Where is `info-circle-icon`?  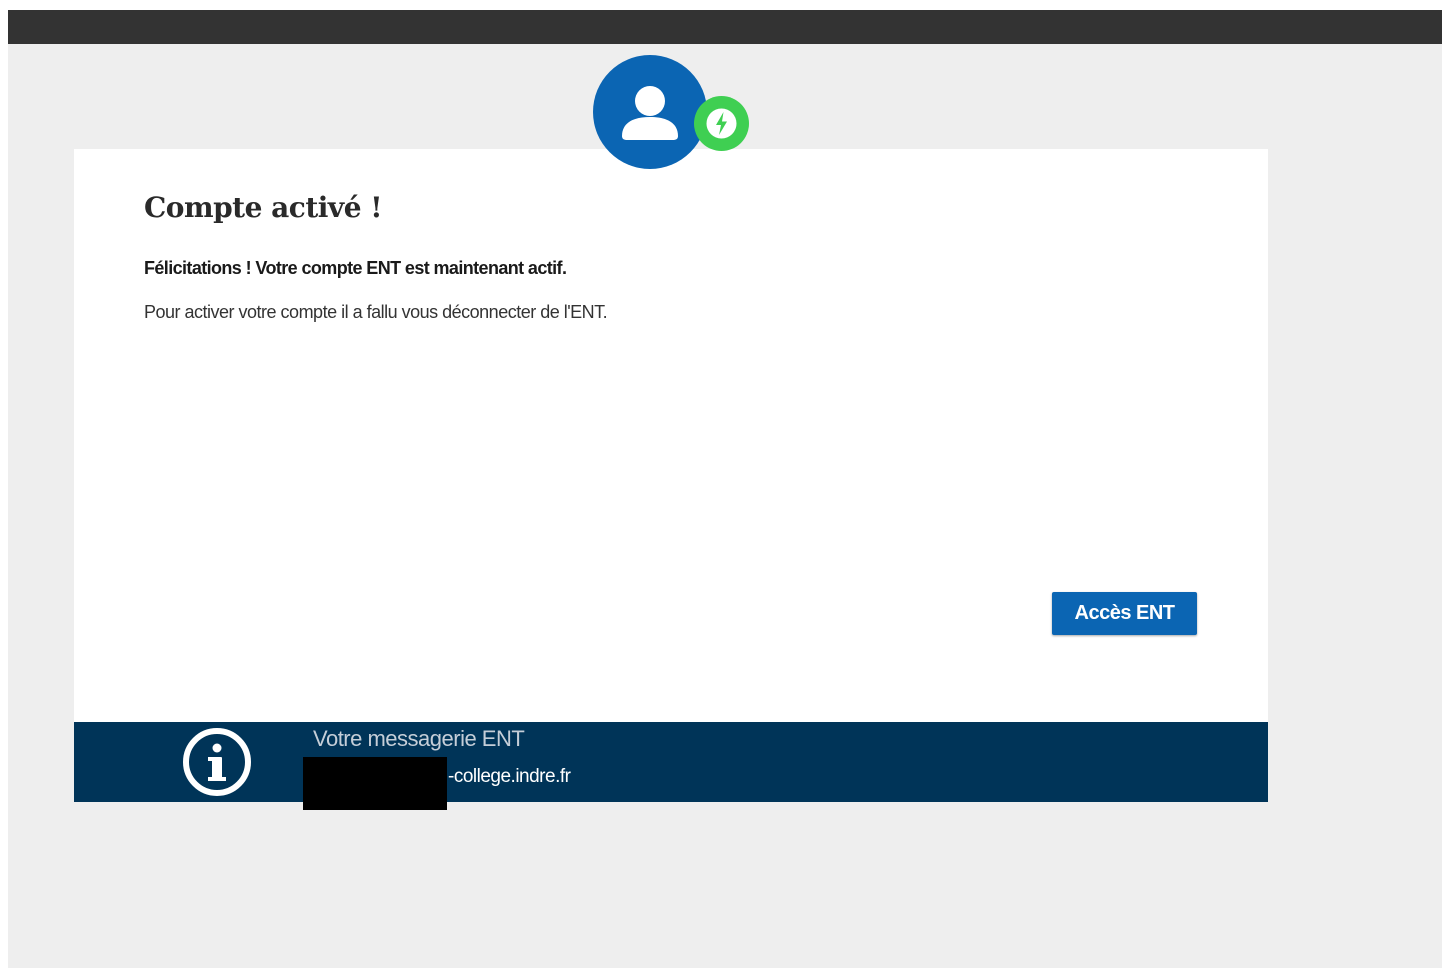 info-circle-icon is located at coordinates (217, 762).